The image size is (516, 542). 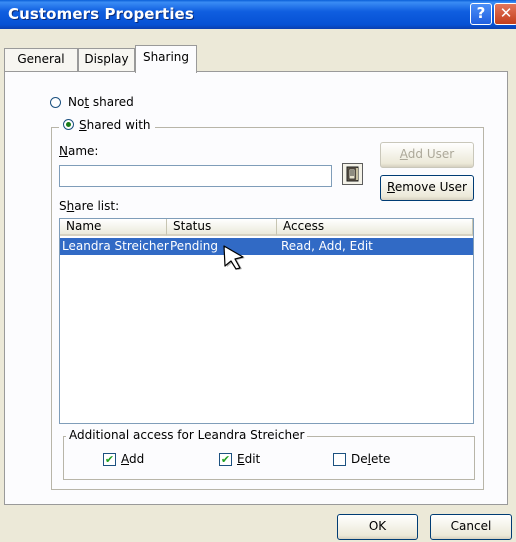 What do you see at coordinates (327, 246) in the screenshot?
I see `row-access: Read, Add, Edit` at bounding box center [327, 246].